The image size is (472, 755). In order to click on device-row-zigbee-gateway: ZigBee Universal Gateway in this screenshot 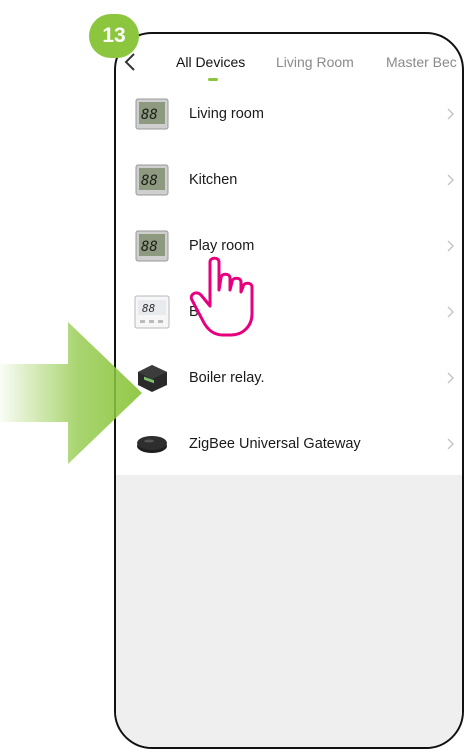, I will do `click(289, 444)`.